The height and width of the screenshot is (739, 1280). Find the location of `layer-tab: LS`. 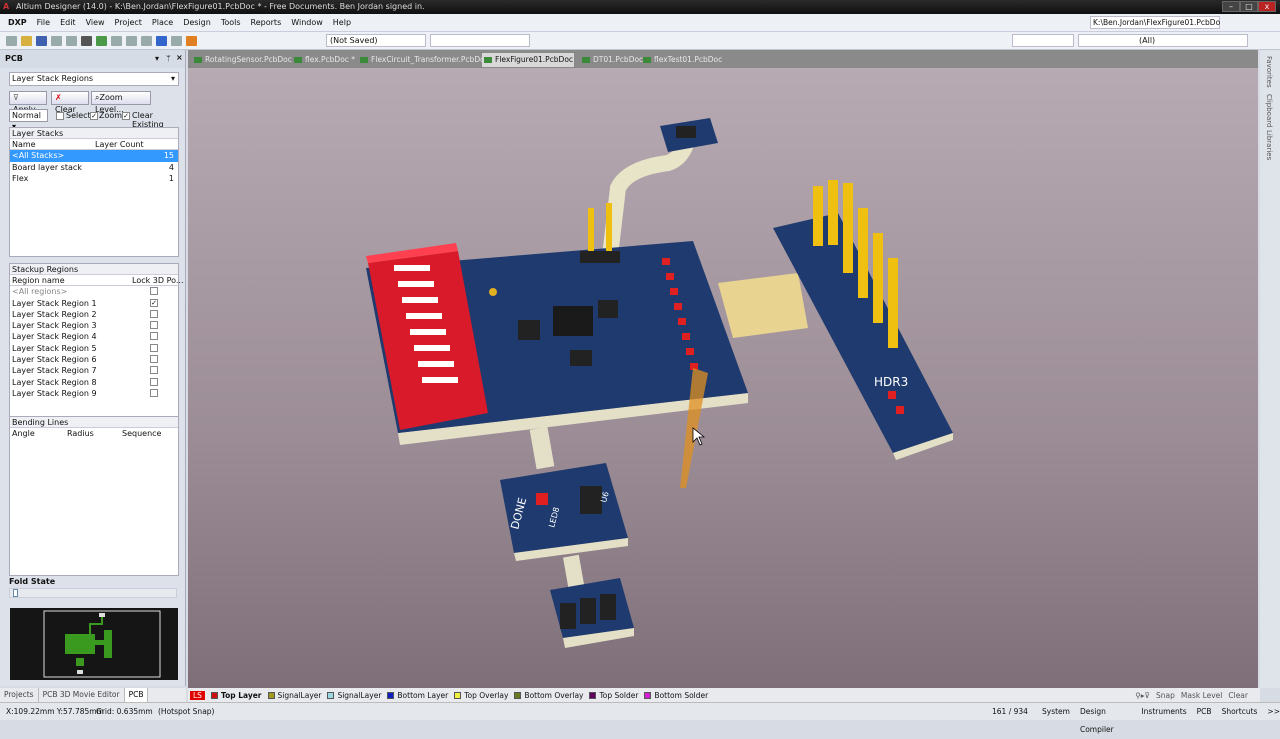

layer-tab: LS is located at coordinates (197, 695).